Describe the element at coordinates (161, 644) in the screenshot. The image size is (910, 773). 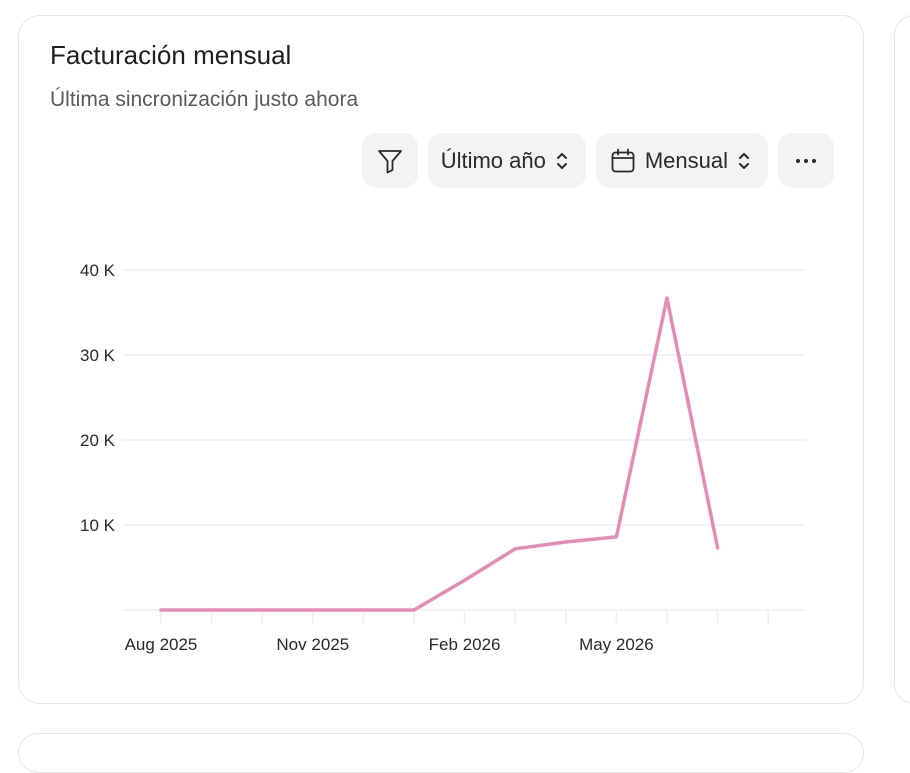
I see `x-tick-label: Aug 2025` at that location.